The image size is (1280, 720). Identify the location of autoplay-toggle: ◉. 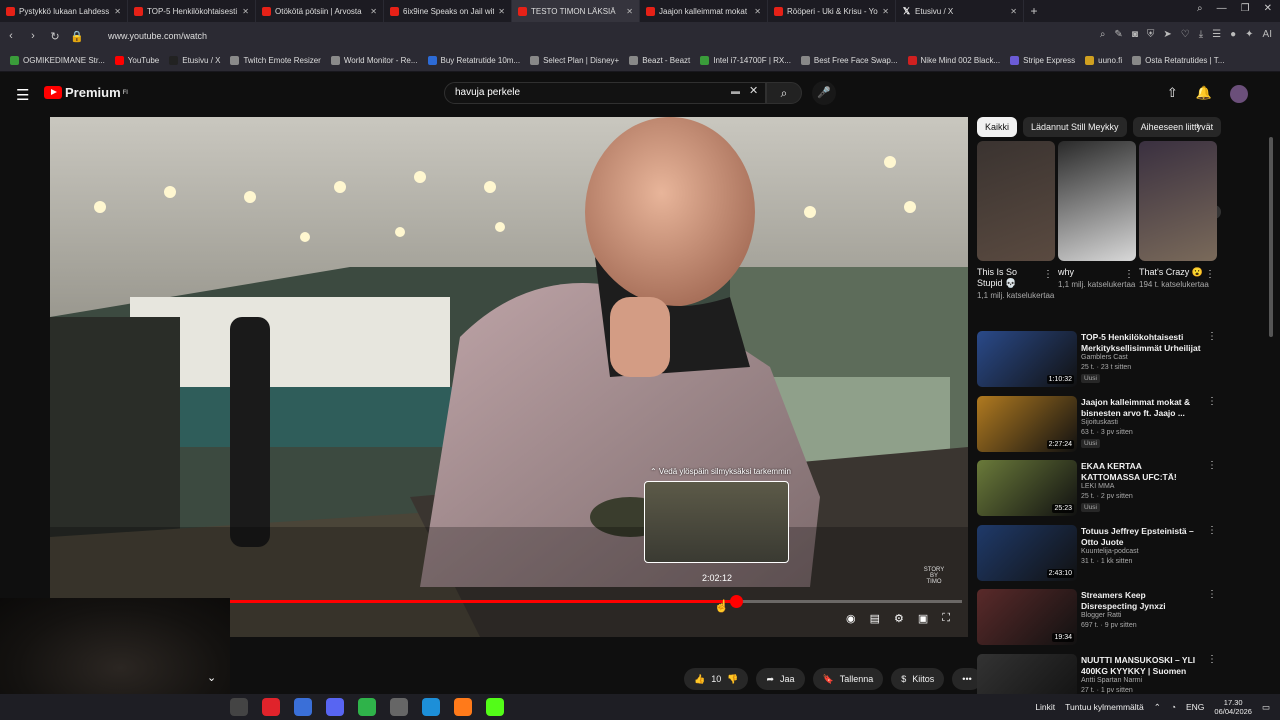
(851, 618).